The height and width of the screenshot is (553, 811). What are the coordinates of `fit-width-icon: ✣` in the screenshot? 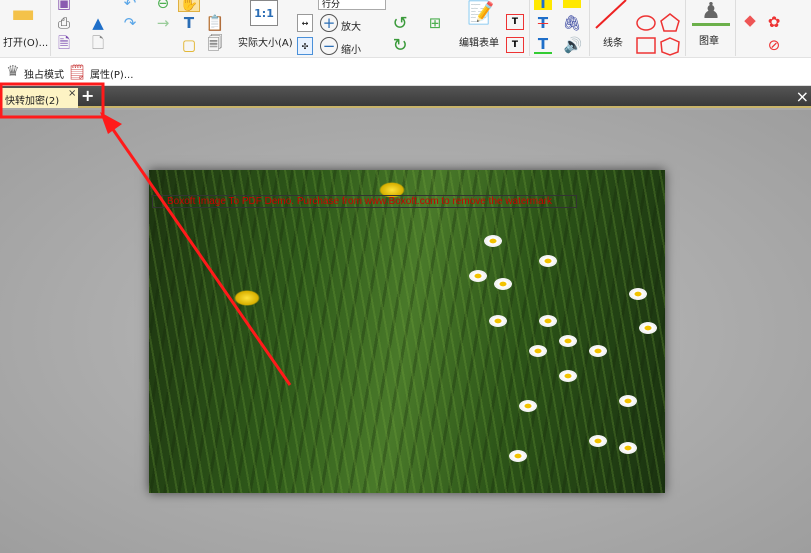 It's located at (305, 46).